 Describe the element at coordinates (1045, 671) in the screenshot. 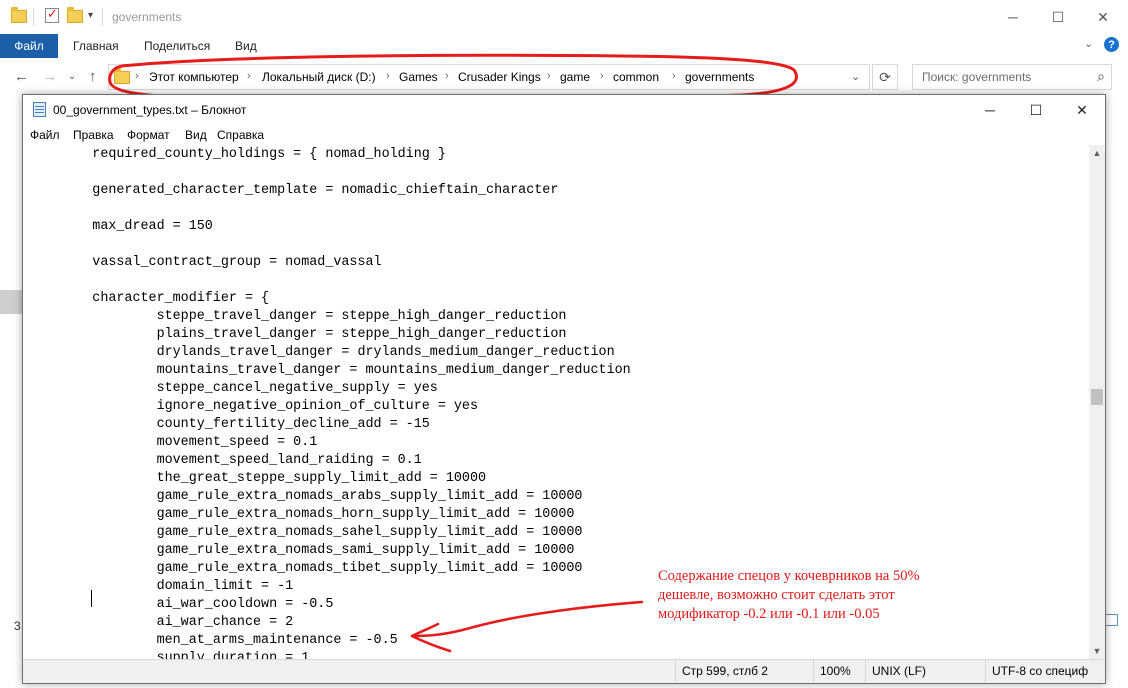

I see `status-encoding: UTF-8 со специф` at that location.